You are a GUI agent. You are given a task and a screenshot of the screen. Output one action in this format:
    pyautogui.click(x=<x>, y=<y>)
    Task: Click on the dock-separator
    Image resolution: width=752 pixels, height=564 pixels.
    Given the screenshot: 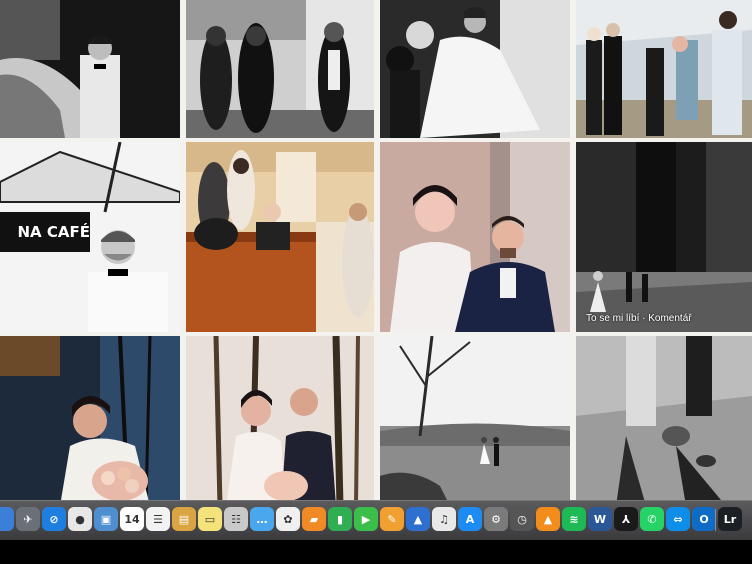 What is the action you would take?
    pyautogui.click(x=715, y=520)
    